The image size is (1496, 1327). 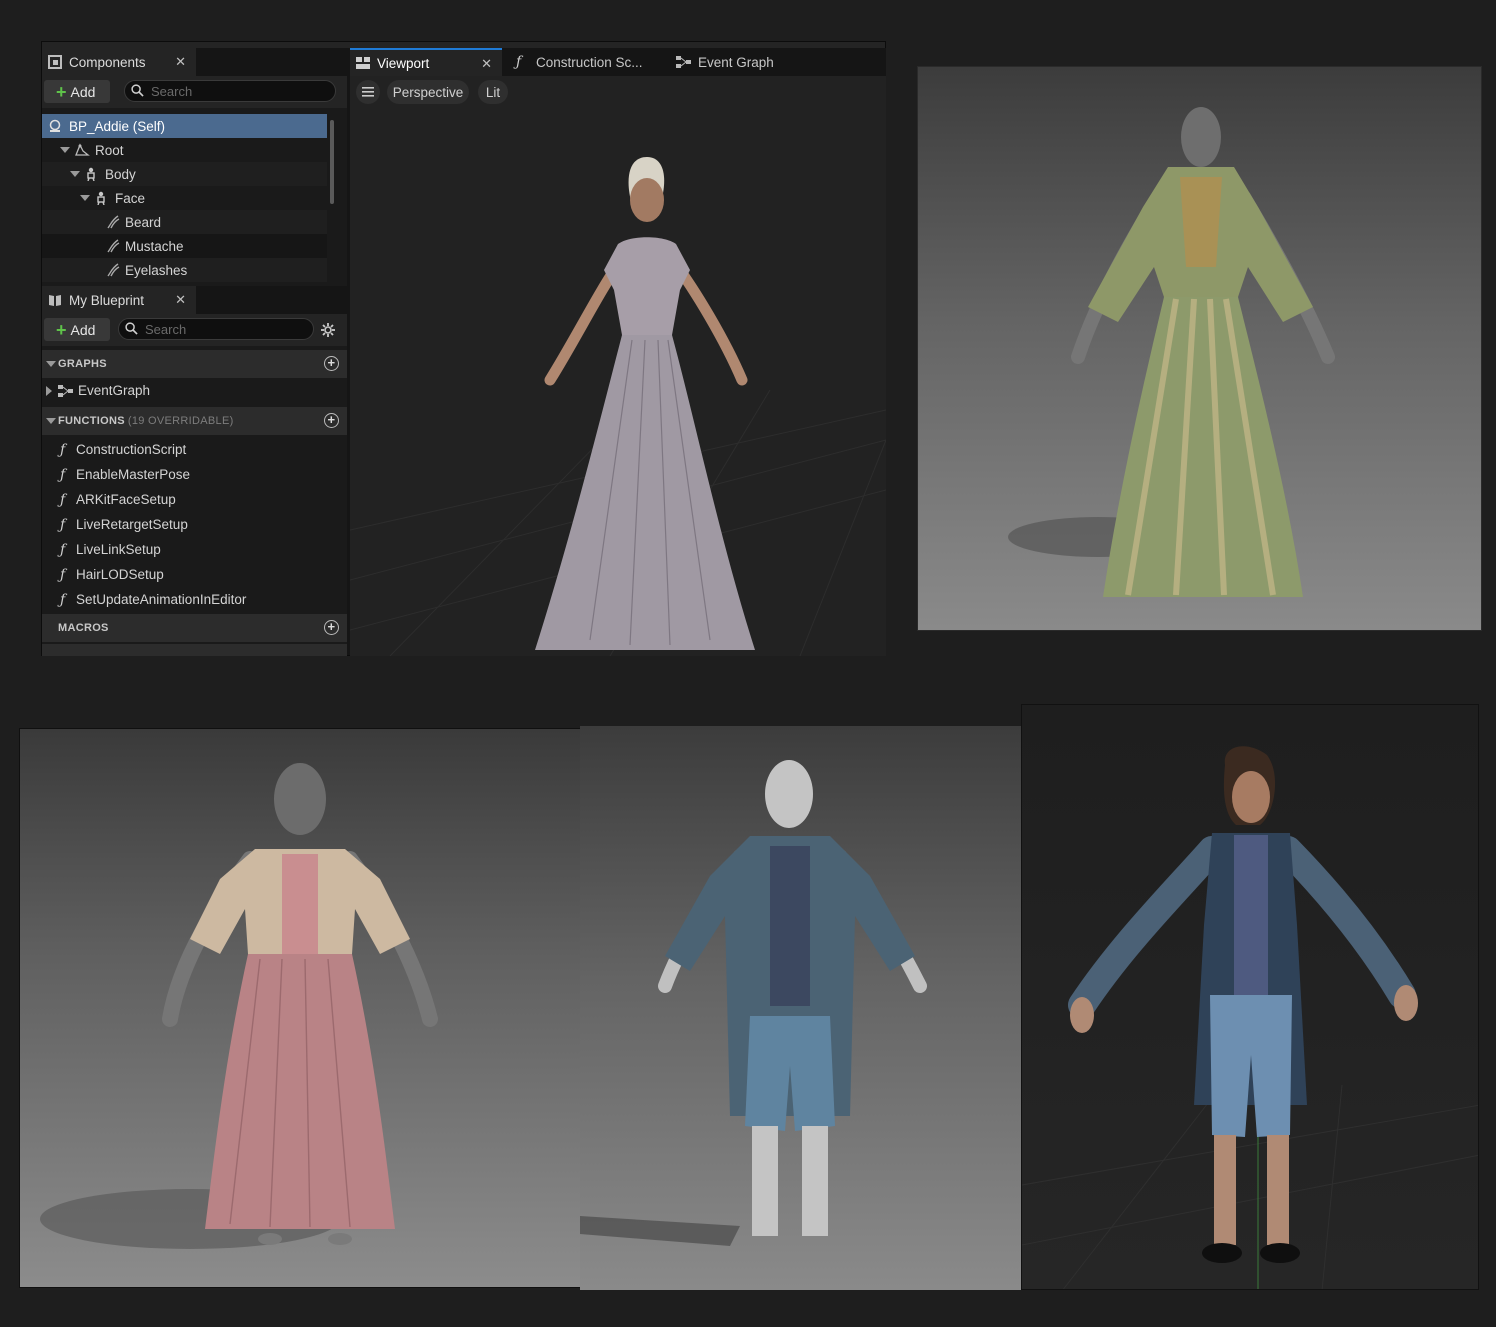 I want to click on perspective-button: Perspective, so click(x=428, y=92).